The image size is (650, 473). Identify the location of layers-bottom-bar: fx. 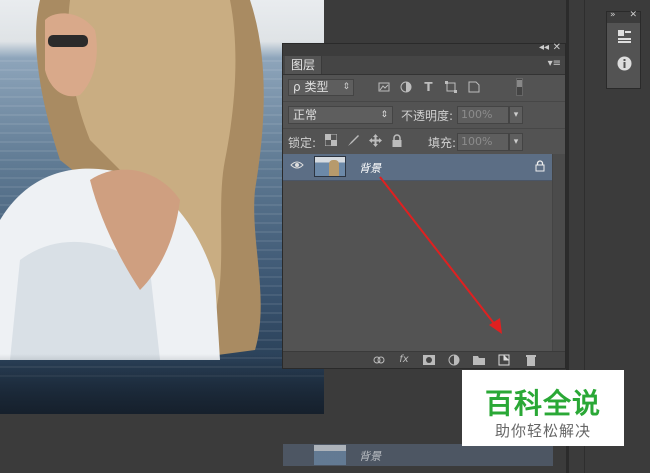
(424, 359).